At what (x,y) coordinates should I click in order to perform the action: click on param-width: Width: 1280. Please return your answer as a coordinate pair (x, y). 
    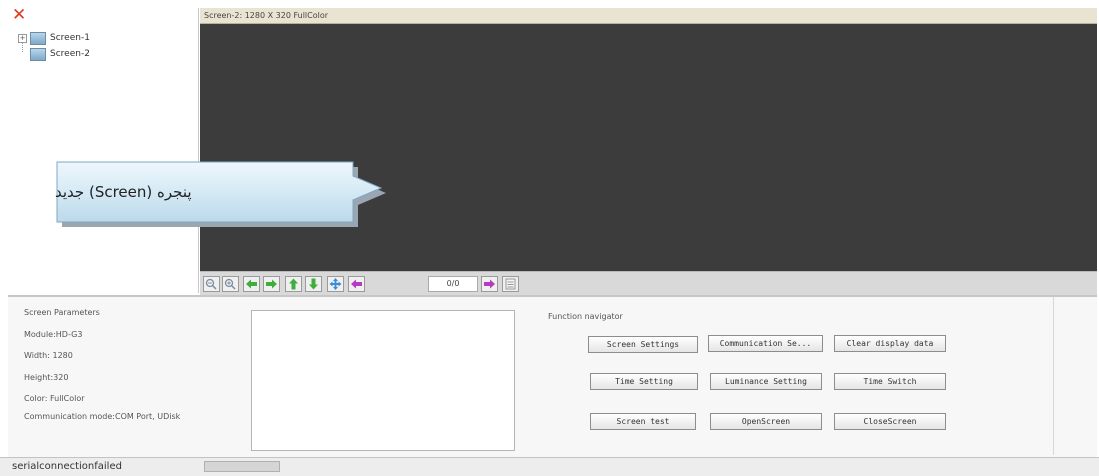
    Looking at the image, I should click on (48, 355).